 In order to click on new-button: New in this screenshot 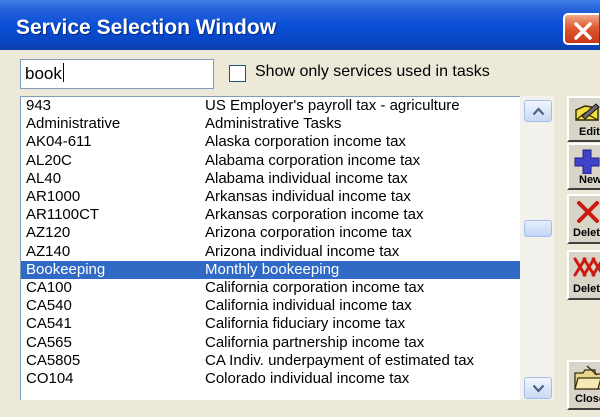, I will do `click(583, 166)`.